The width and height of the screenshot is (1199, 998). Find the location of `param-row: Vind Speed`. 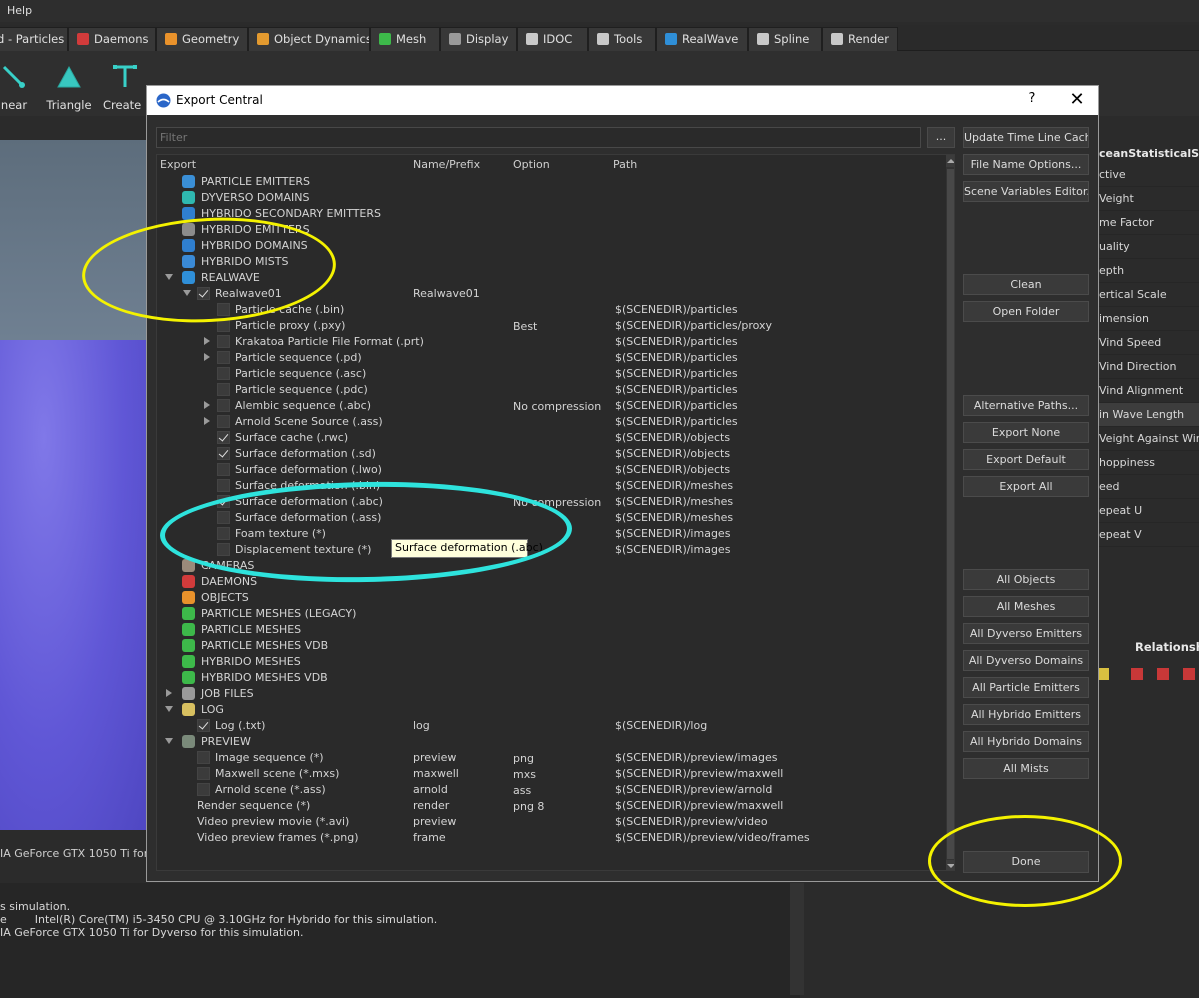

param-row: Vind Speed is located at coordinates (1149, 343).